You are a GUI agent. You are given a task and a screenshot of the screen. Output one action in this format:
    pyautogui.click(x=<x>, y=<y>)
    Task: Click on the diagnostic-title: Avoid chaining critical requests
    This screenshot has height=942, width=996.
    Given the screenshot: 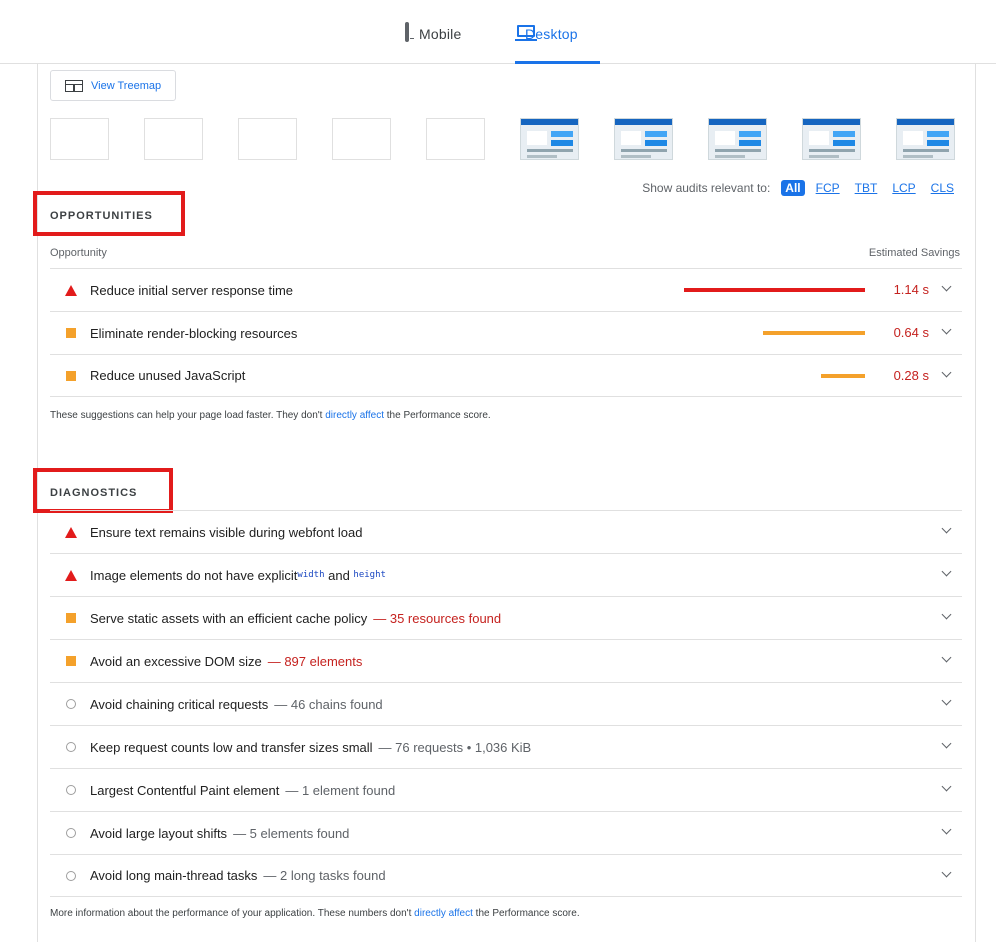 What is the action you would take?
    pyautogui.click(x=179, y=704)
    